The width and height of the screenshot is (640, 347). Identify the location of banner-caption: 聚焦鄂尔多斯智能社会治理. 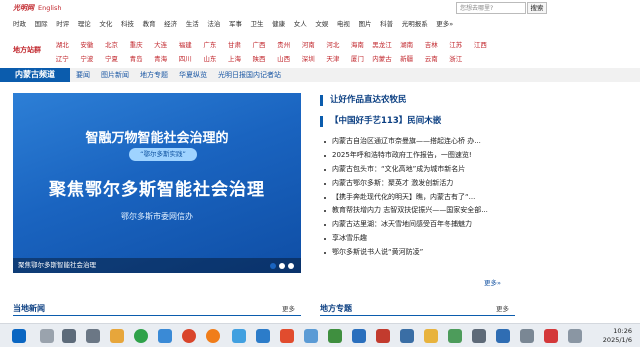
(57, 265).